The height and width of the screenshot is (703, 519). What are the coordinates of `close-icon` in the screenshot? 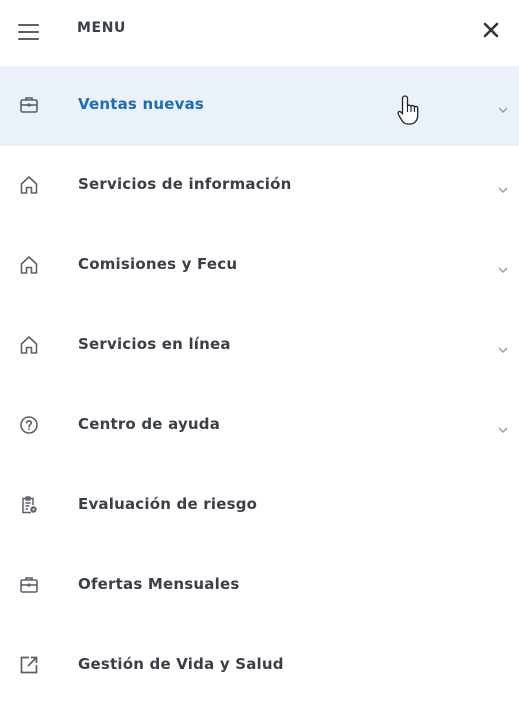 It's located at (491, 30).